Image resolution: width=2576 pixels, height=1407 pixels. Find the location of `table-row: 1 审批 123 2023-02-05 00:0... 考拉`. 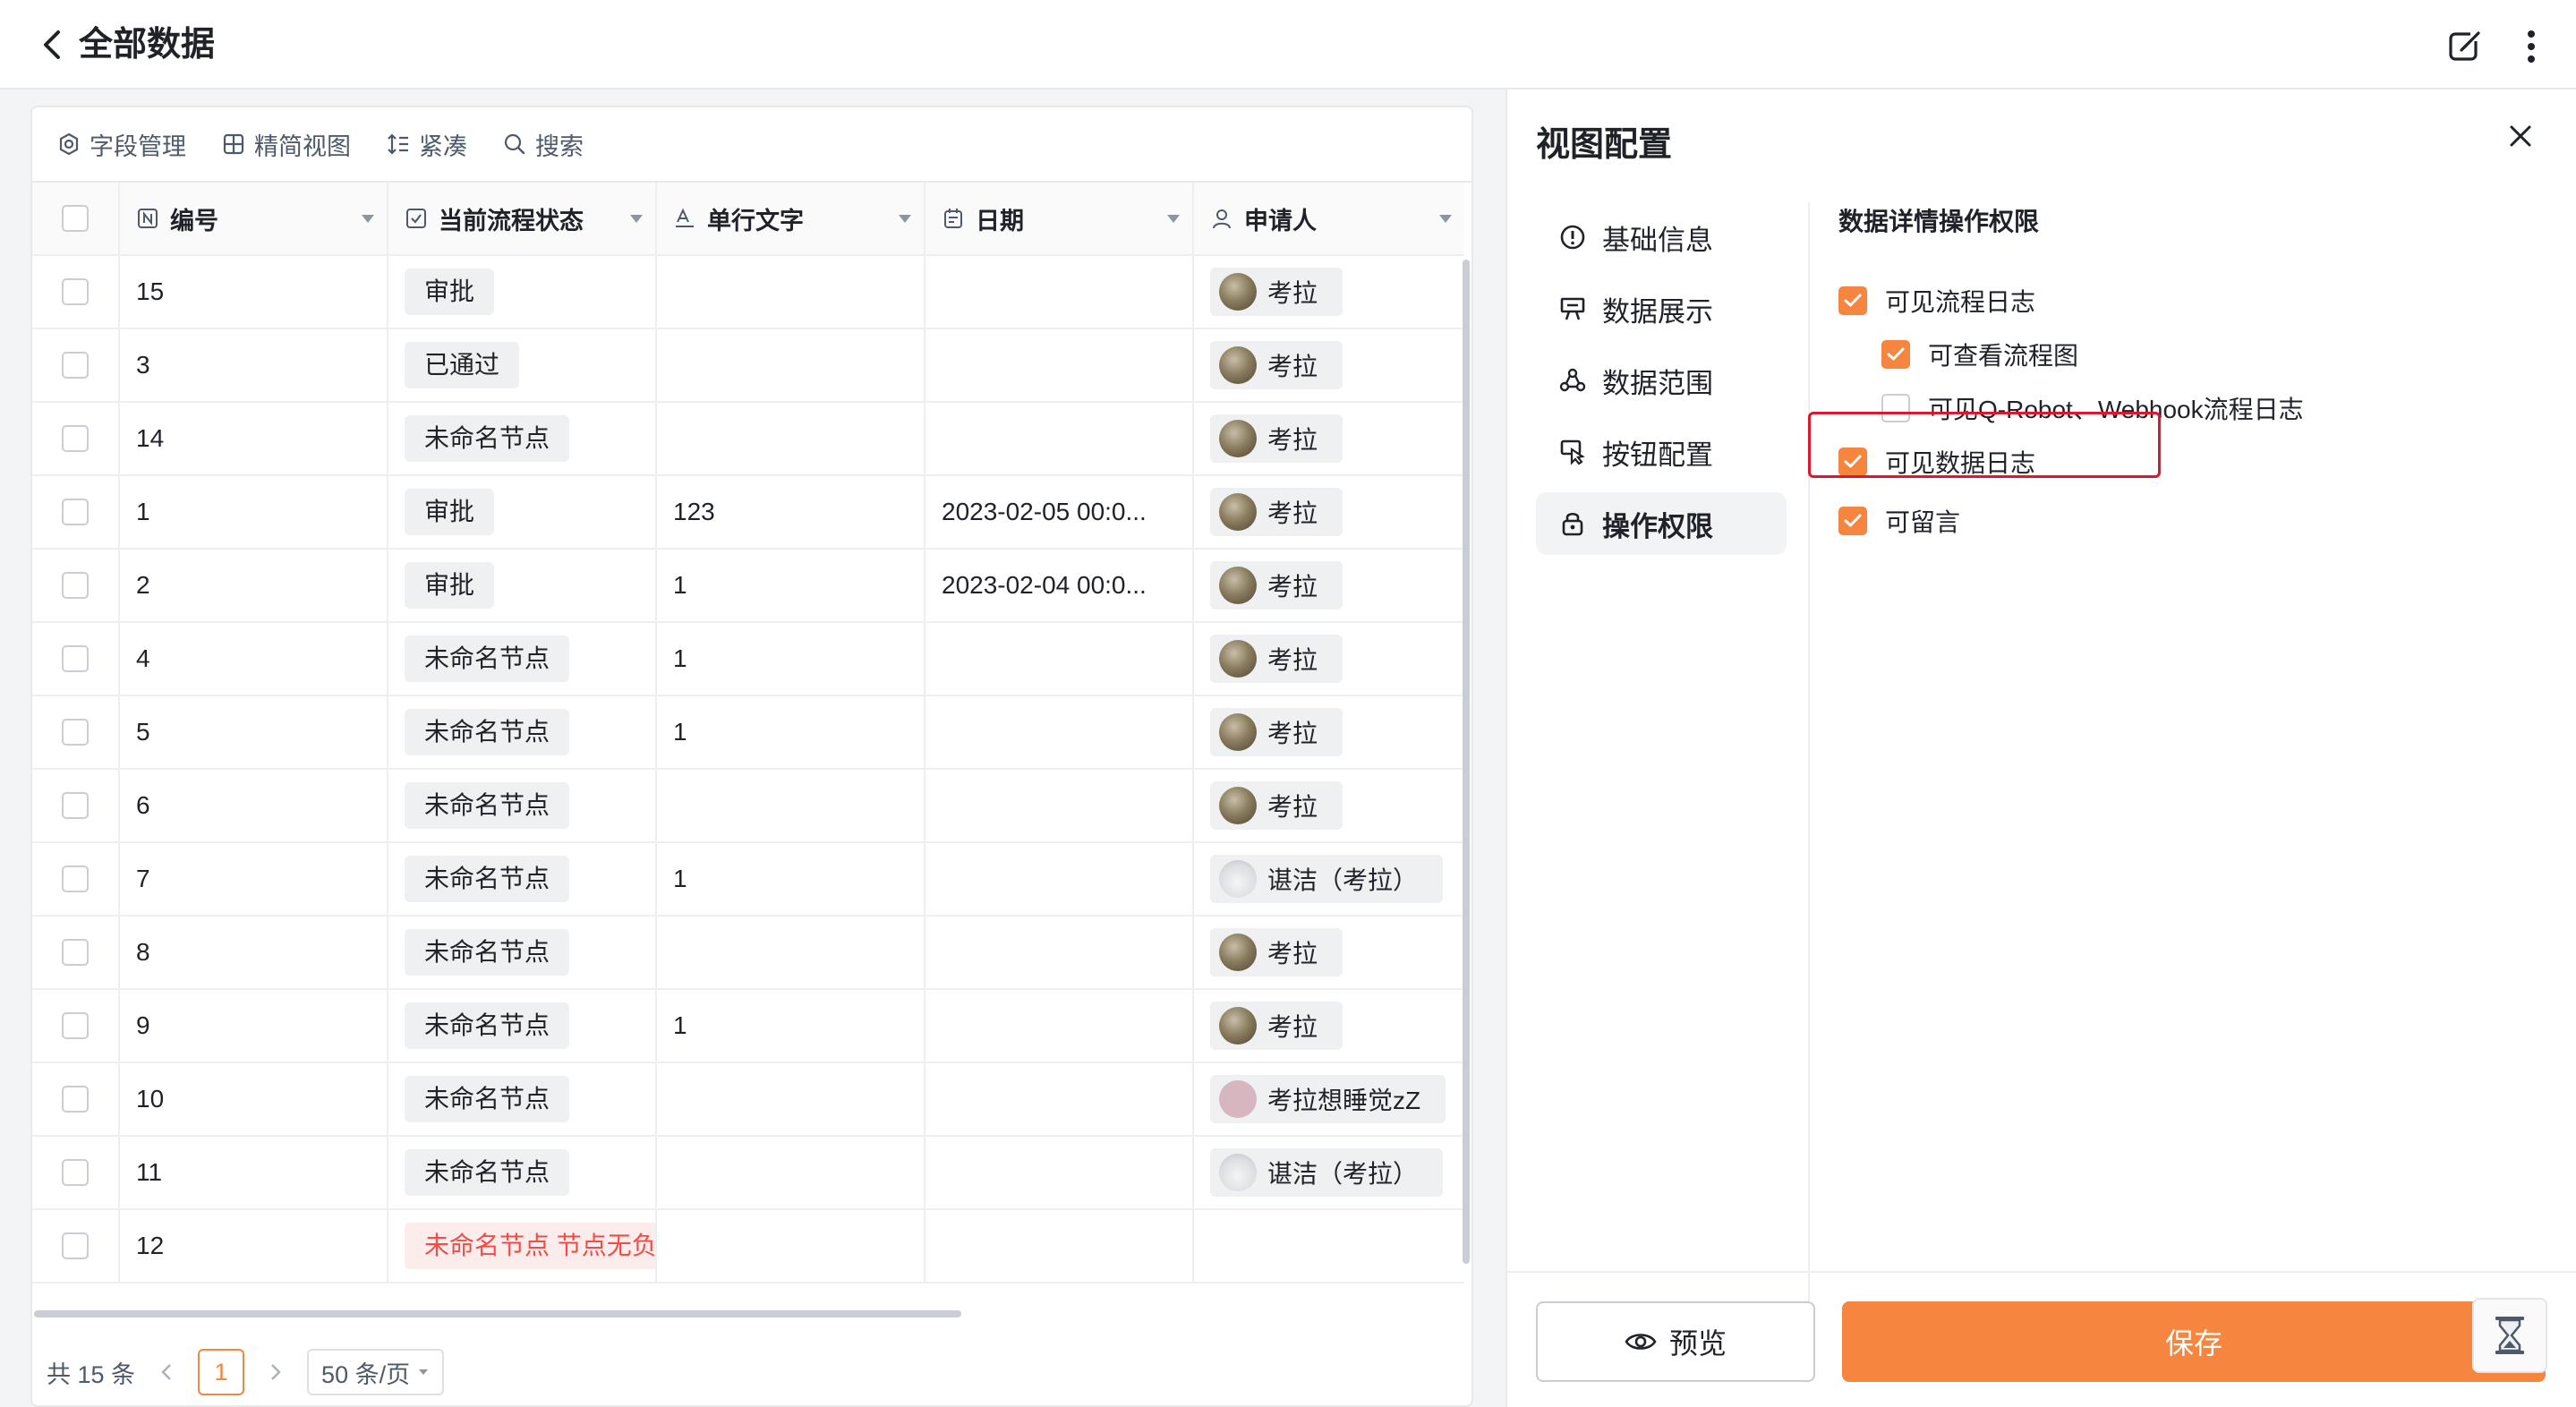

table-row: 1 审批 123 2023-02-05 00:0... 考拉 is located at coordinates (748, 513).